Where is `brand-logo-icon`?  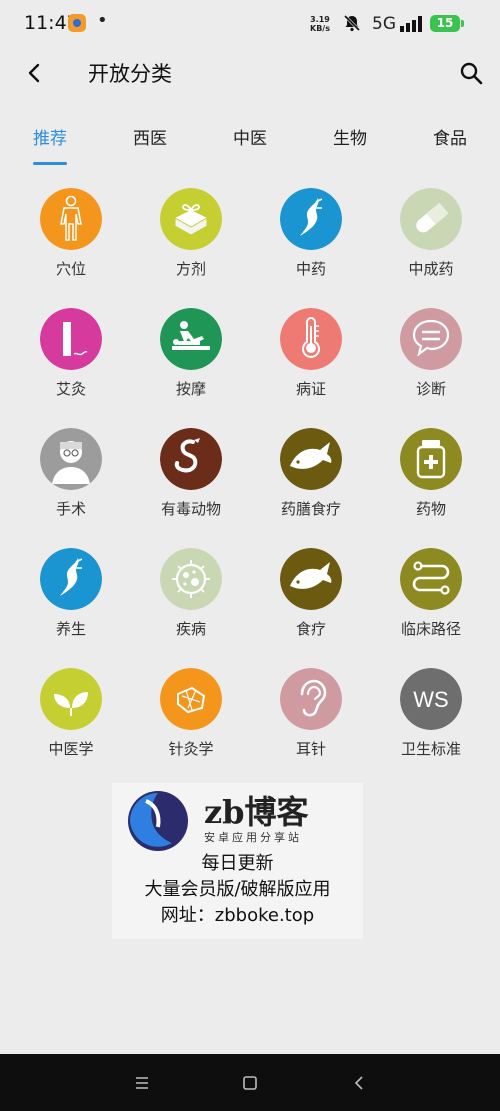
brand-logo-icon is located at coordinates (158, 821).